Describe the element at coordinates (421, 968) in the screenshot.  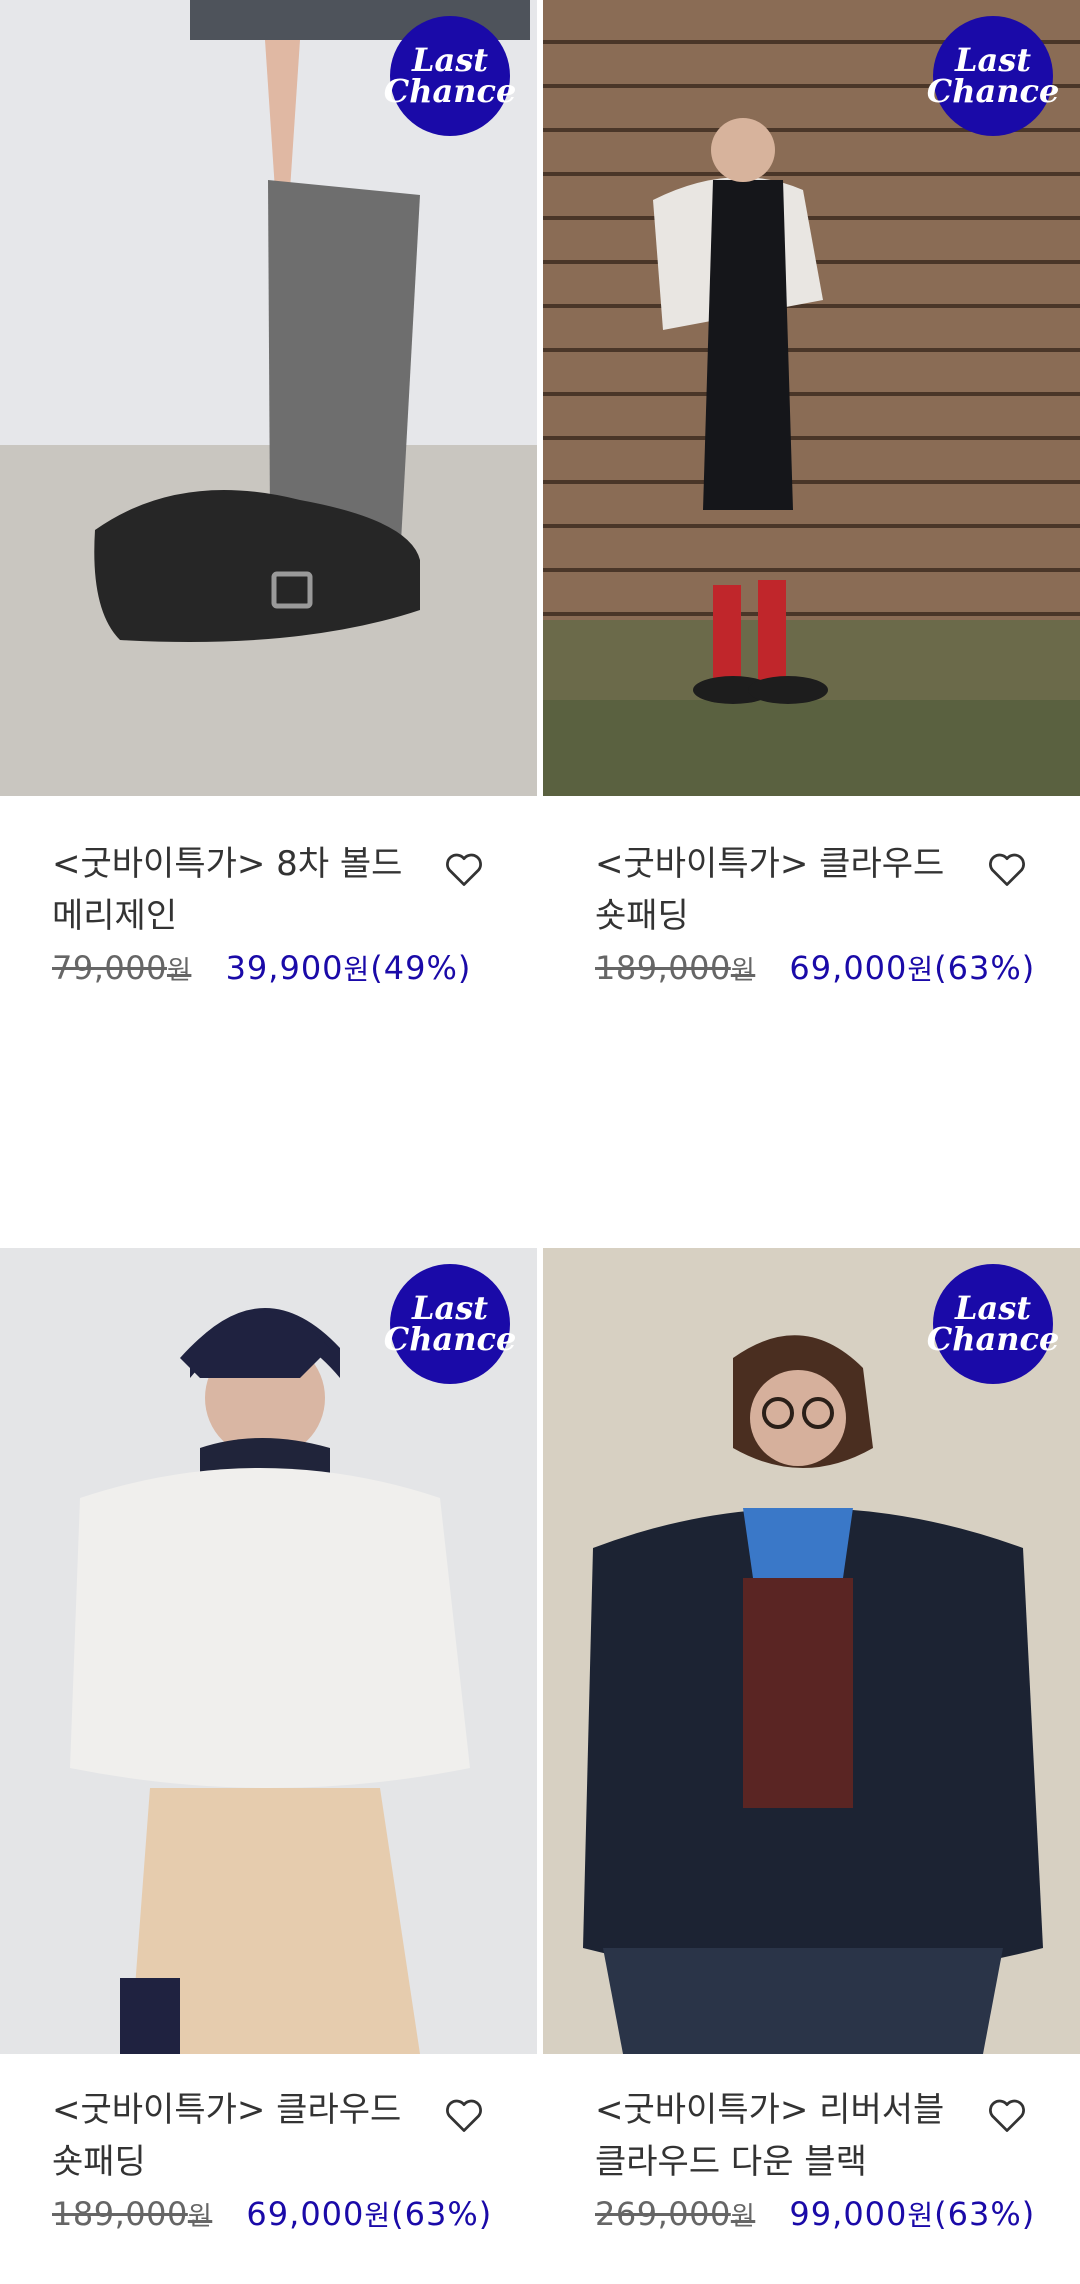
I see `discount-rate: (49%)` at that location.